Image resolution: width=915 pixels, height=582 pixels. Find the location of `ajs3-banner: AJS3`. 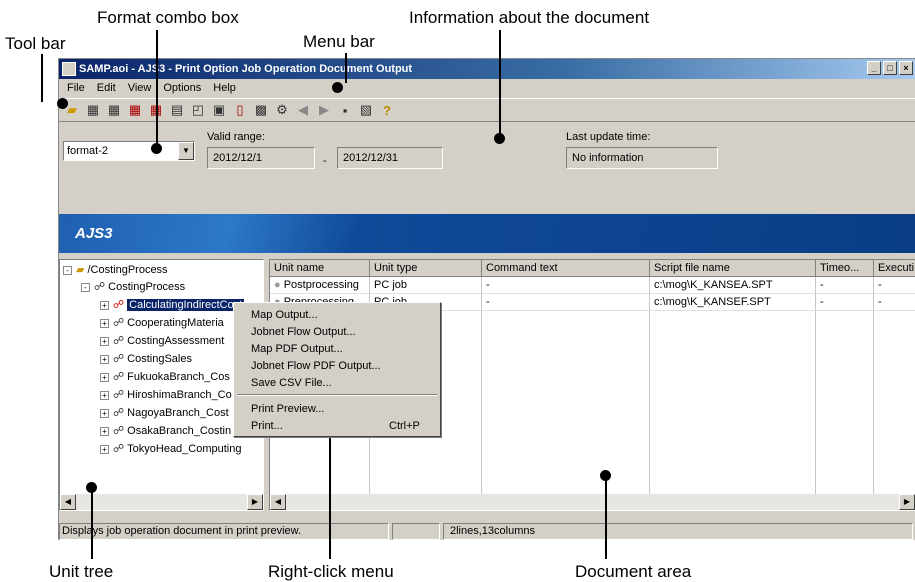

ajs3-banner: AJS3 is located at coordinates (487, 233).